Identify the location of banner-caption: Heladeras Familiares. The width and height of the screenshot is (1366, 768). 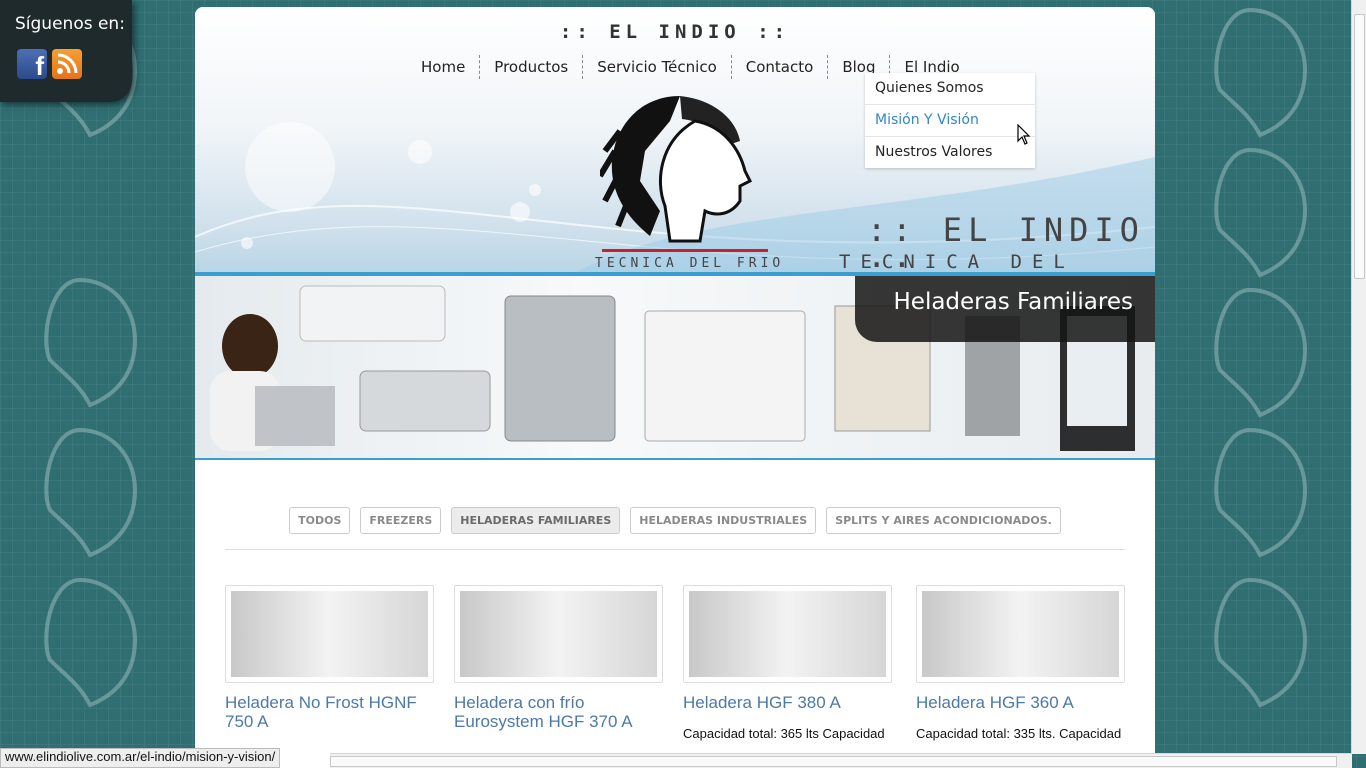
(1005, 309).